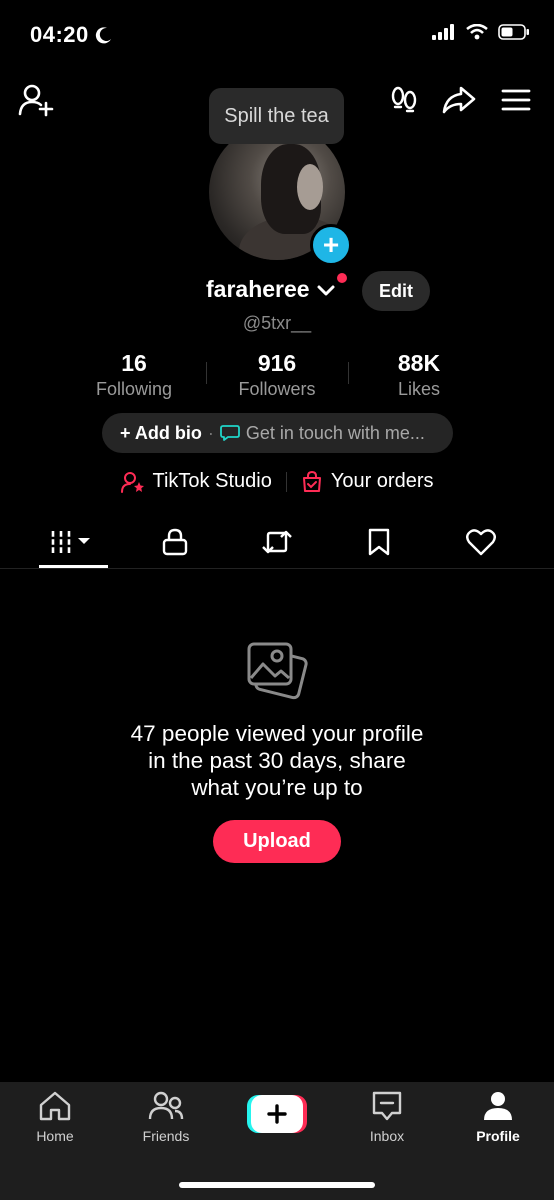 The width and height of the screenshot is (554, 1200). Describe the element at coordinates (477, 32) in the screenshot. I see `wifi-icon` at that location.